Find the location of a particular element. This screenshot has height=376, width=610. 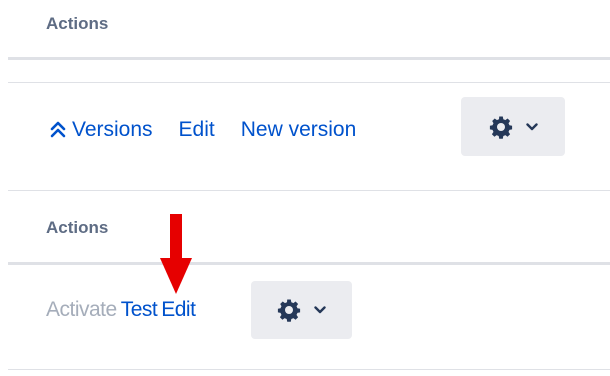

actions-header-bottom: Actions is located at coordinates (77, 227).